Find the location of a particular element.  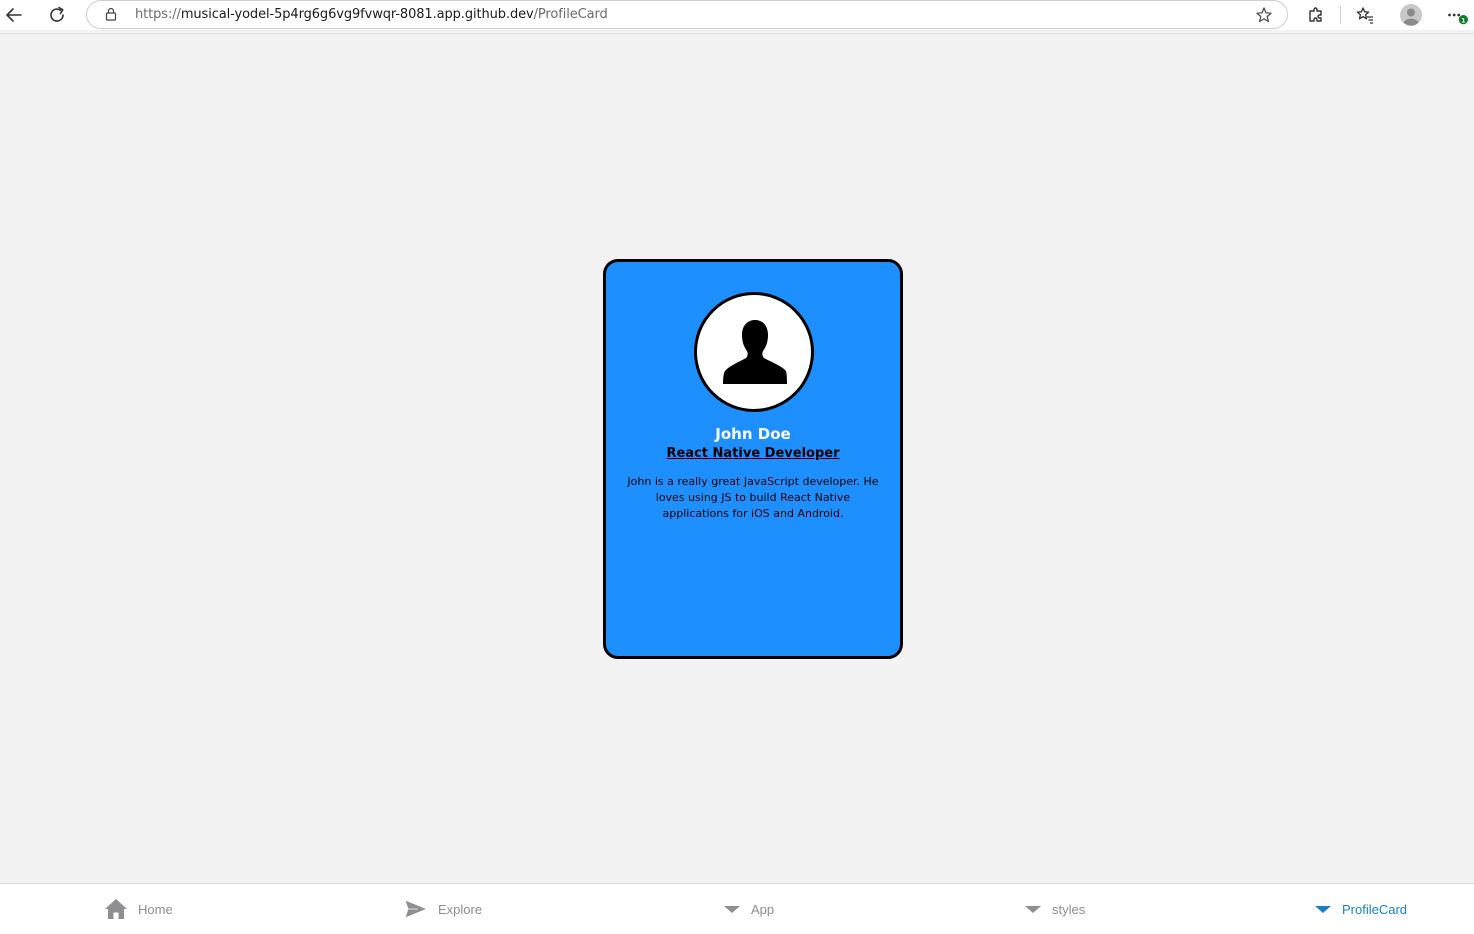

profile-occupation: React Native Developer is located at coordinates (753, 453).